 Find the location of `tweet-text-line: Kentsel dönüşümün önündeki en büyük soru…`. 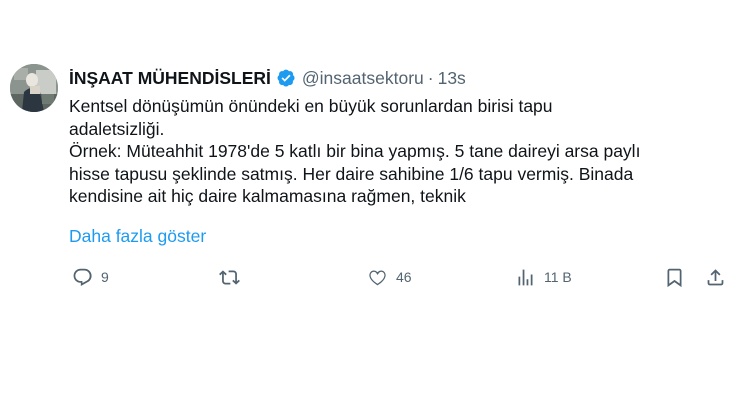

tweet-text-line: Kentsel dönüşümün önündeki en büyük soru… is located at coordinates (311, 106).